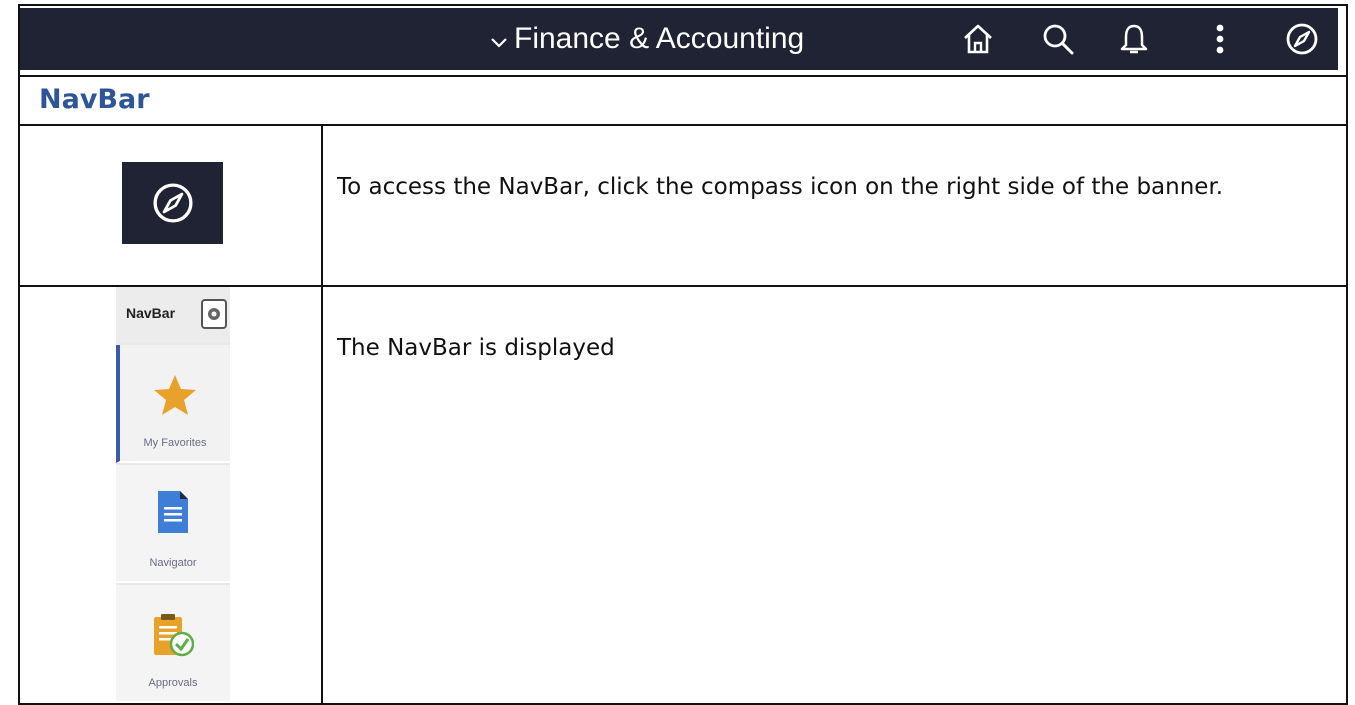 This screenshot has width=1355, height=705. Describe the element at coordinates (683, 100) in the screenshot. I see `section-header: NavBar` at that location.